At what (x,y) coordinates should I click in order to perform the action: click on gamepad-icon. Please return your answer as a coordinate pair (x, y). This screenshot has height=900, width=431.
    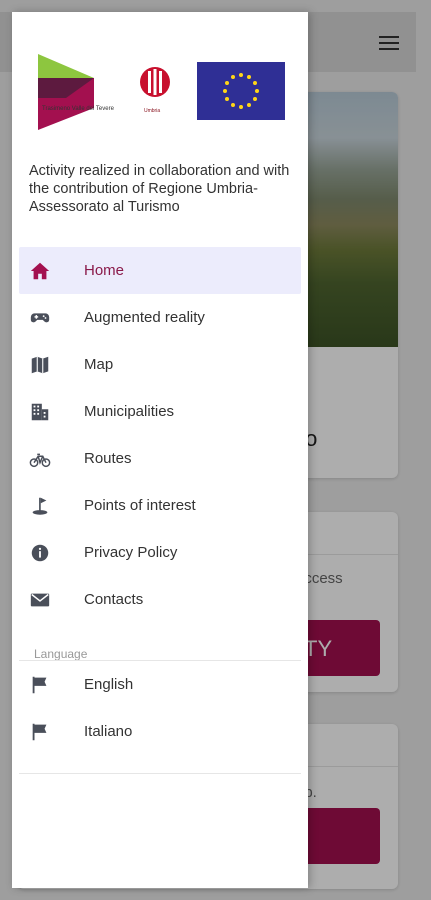
    Looking at the image, I should click on (40, 318).